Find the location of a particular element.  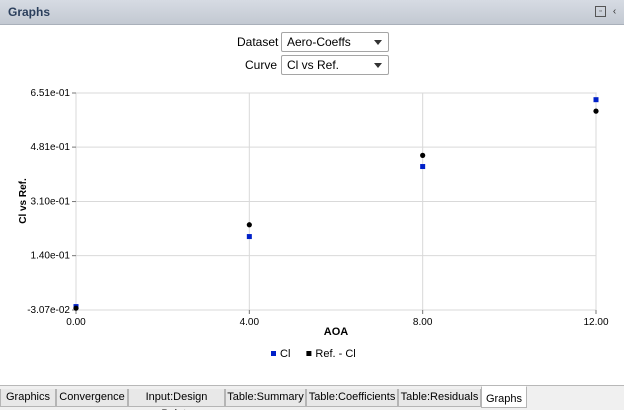

dataset-label: Dataset is located at coordinates (258, 42).